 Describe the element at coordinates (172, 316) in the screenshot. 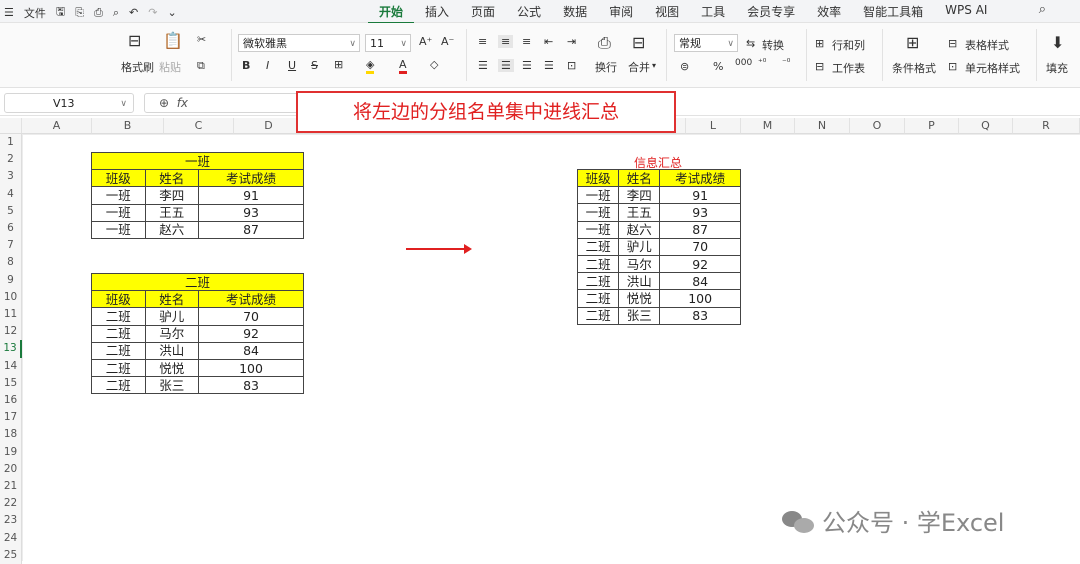

I see `table-cell: 驴儿` at that location.